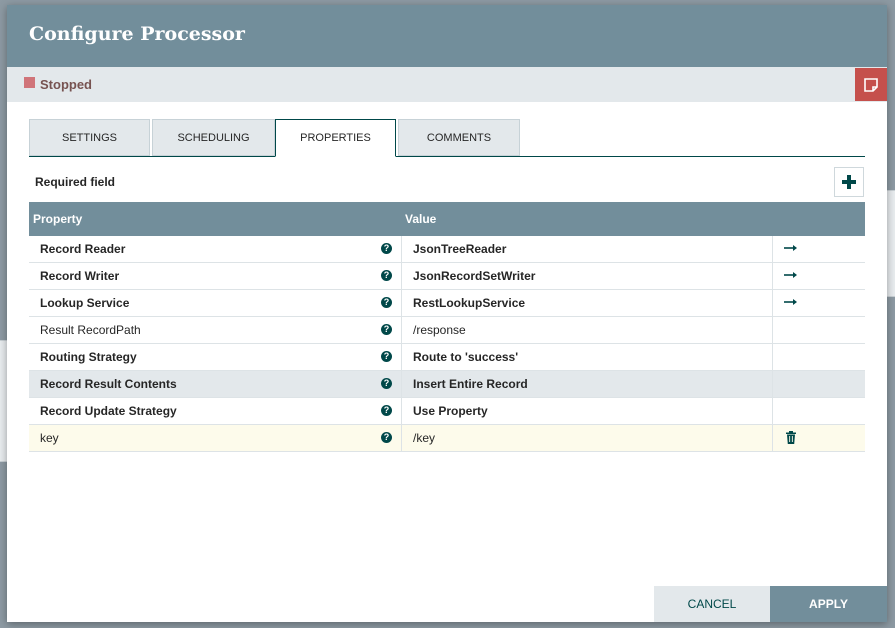 This screenshot has width=895, height=628. I want to click on cancel-button: CANCEL, so click(712, 604).